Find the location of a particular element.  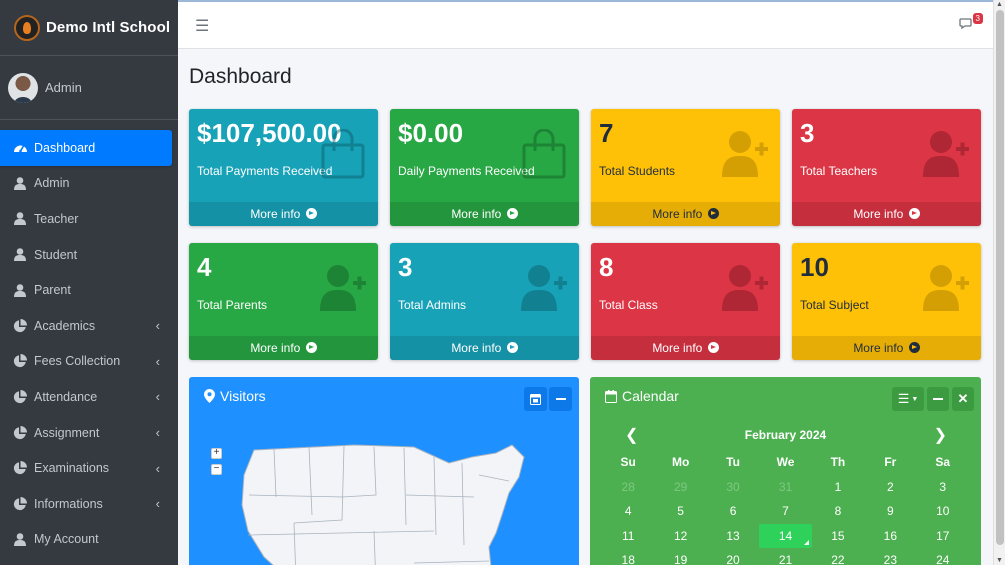

map-zoom-out: − is located at coordinates (216, 469).